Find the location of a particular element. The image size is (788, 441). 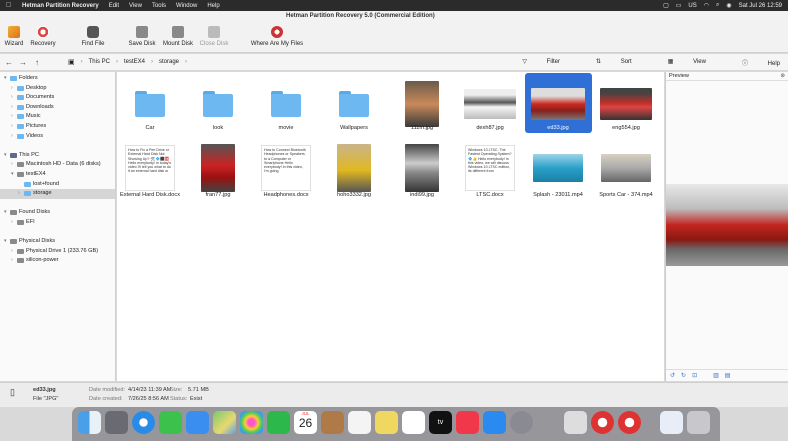

computer-icon is located at coordinates (13, 155).